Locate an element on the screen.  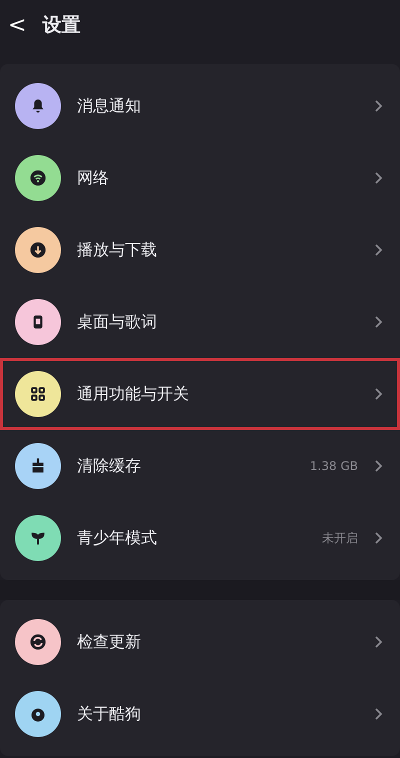
setting-label: 关于酷狗 is located at coordinates (109, 714).